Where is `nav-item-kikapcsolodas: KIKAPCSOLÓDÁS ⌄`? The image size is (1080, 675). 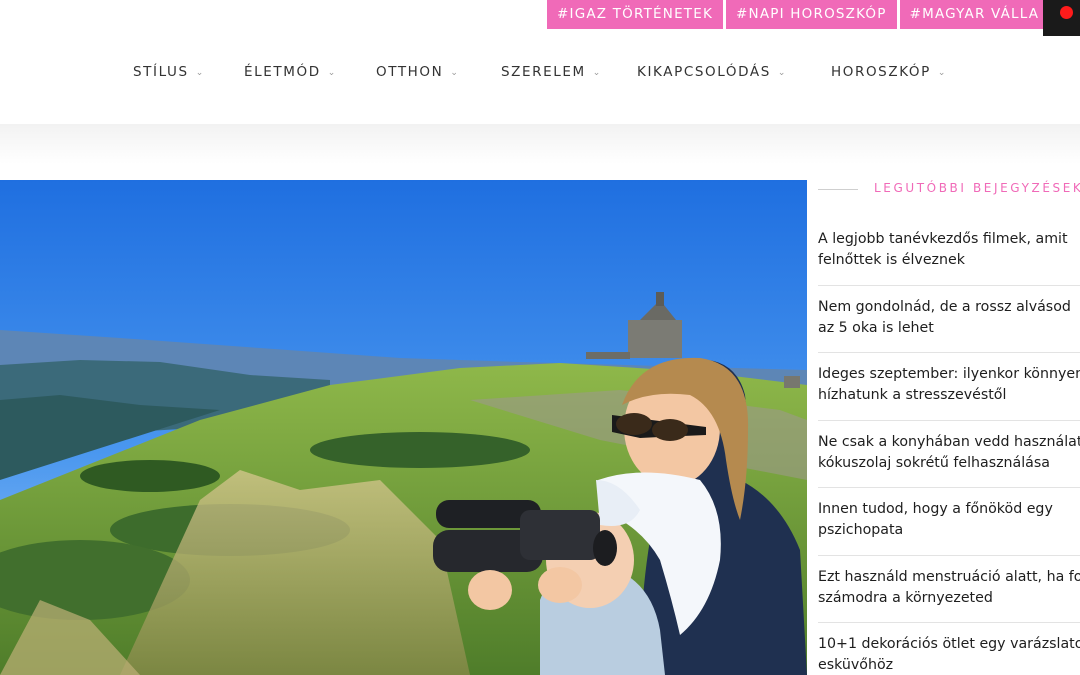 nav-item-kikapcsolodas: KIKAPCSOLÓDÁS ⌄ is located at coordinates (712, 72).